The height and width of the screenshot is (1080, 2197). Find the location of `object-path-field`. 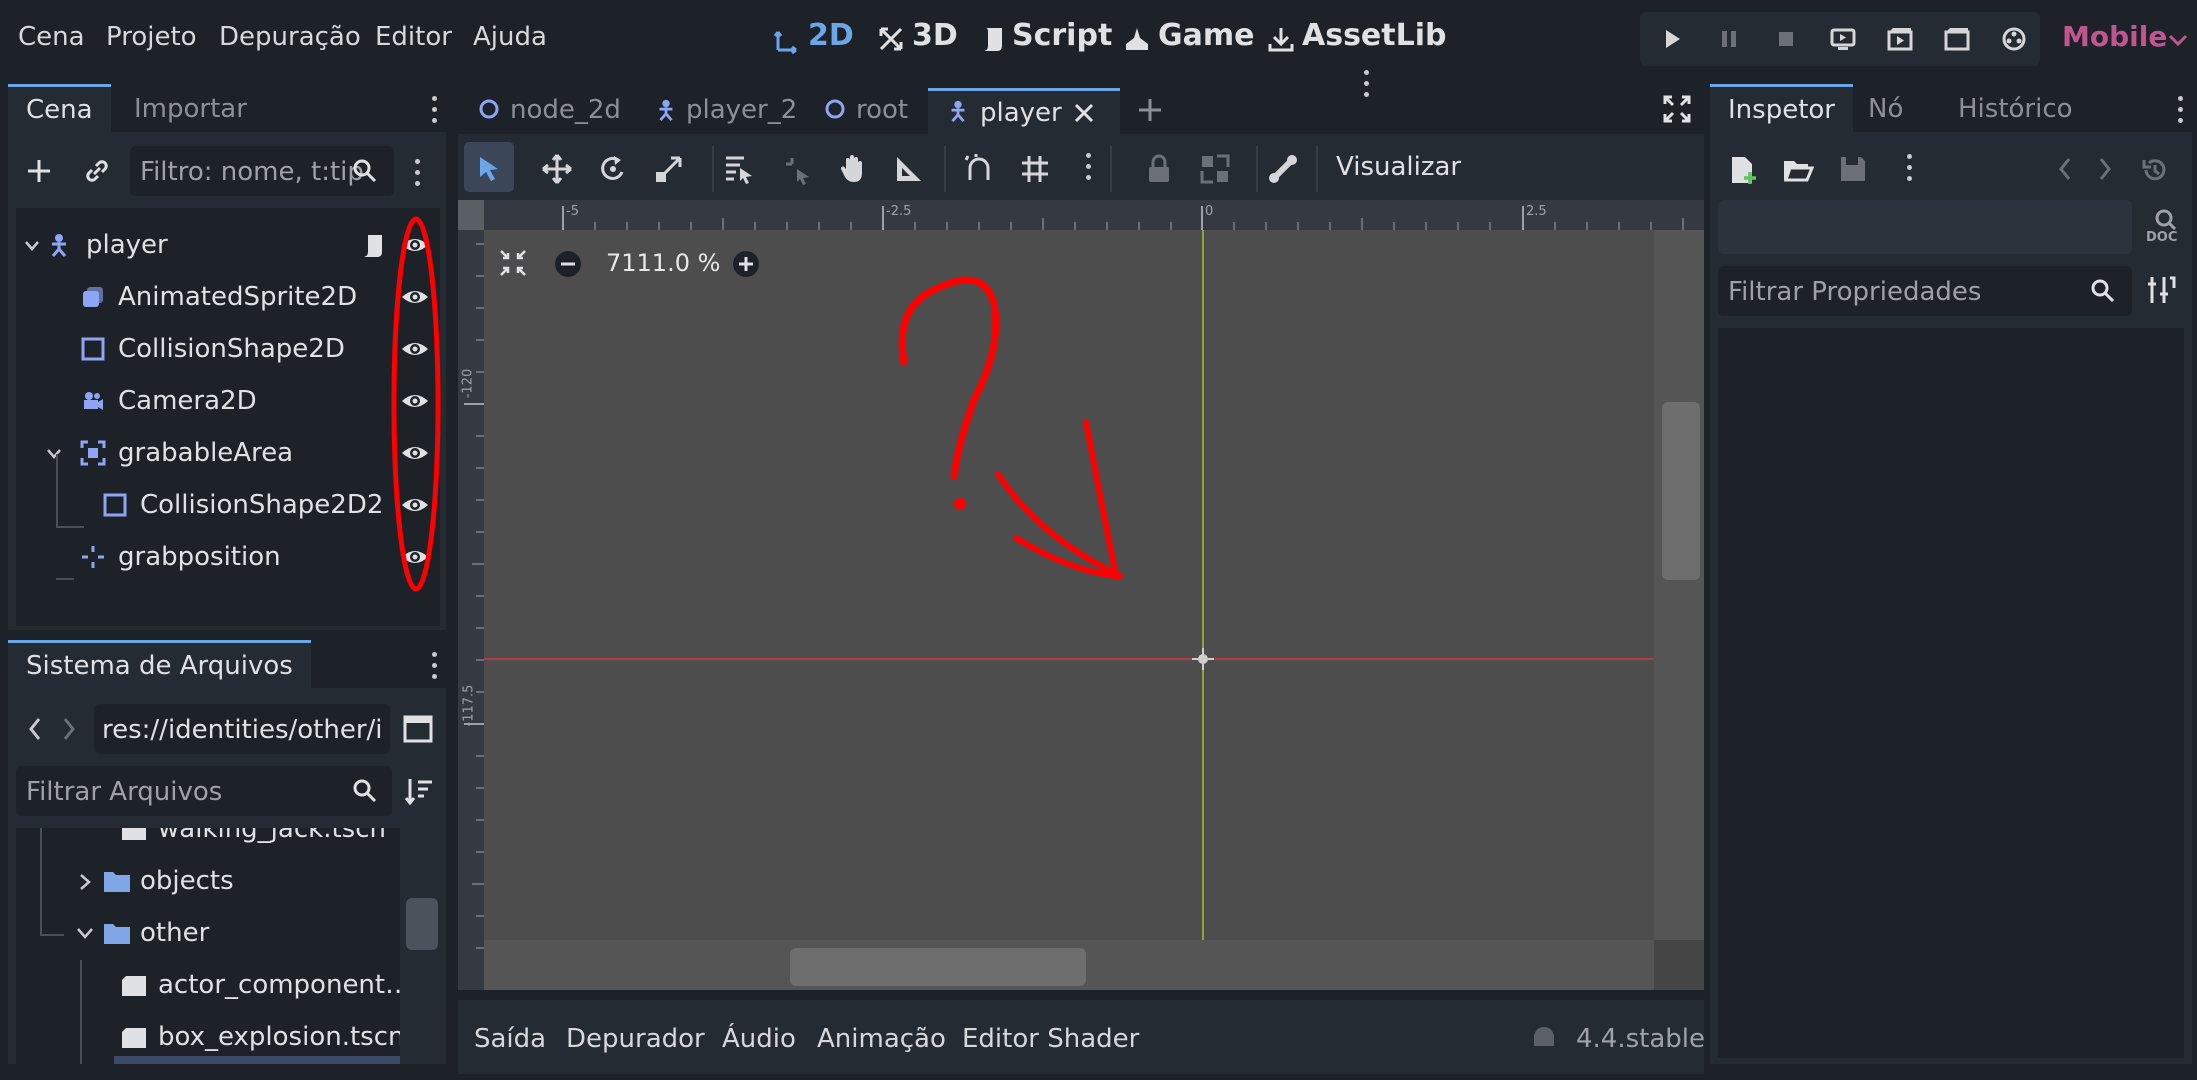

object-path-field is located at coordinates (1925, 227).